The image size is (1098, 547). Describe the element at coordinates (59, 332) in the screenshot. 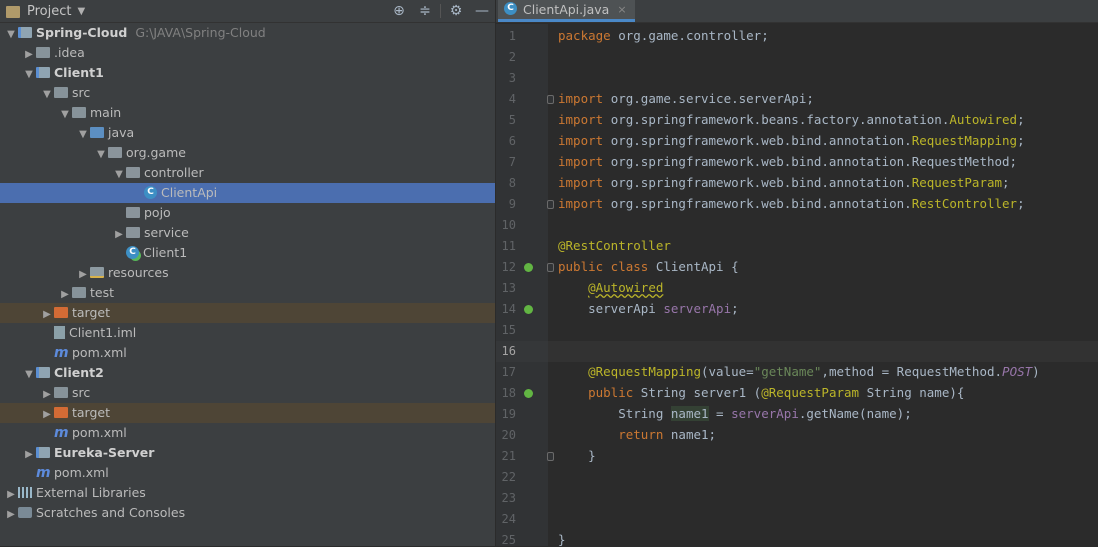

I see `iml-file-icon` at that location.